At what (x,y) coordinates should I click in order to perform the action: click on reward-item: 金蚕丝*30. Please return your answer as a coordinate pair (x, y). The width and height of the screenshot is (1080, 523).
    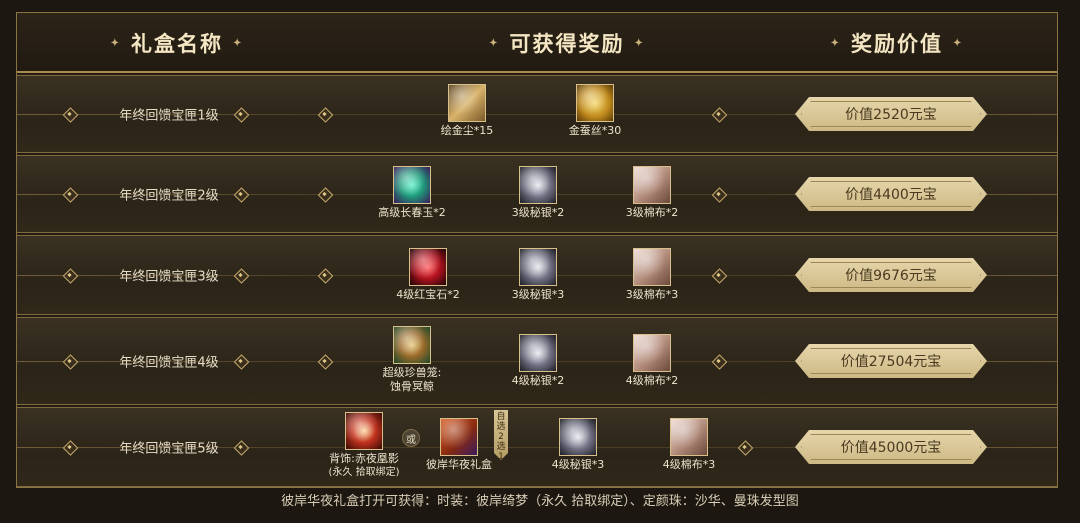
    Looking at the image, I should click on (595, 111).